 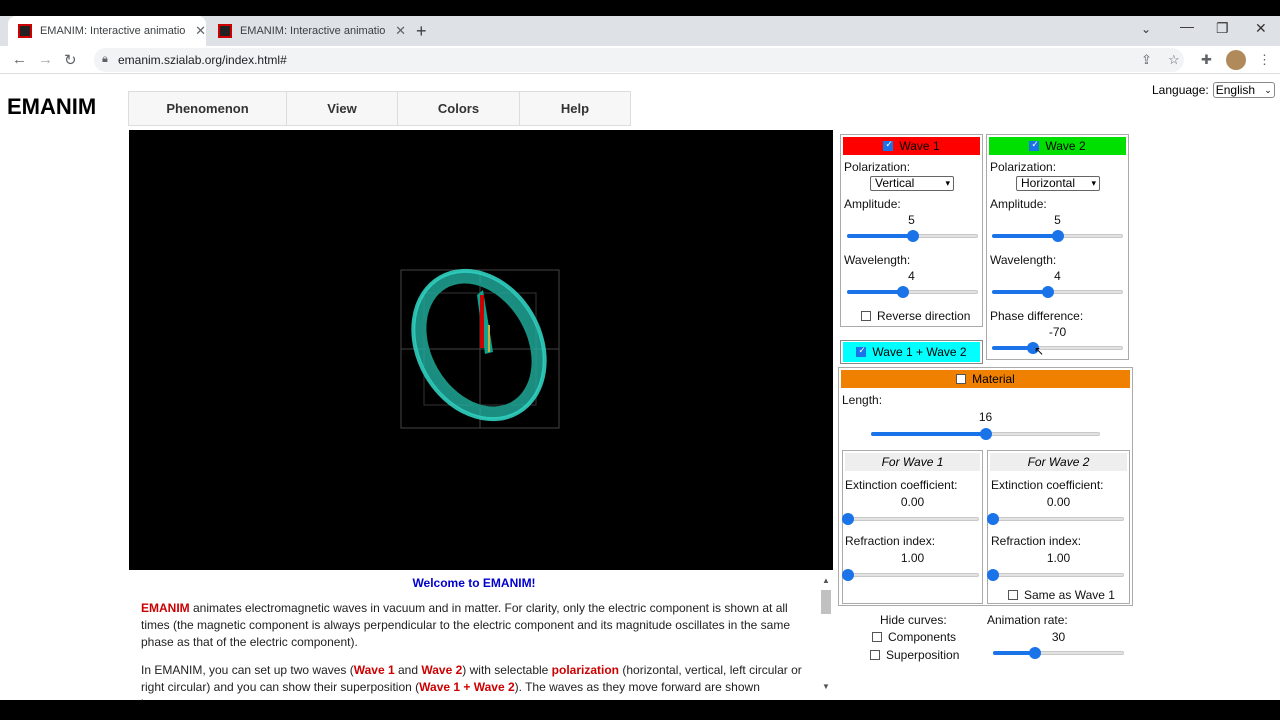 I want to click on menu-view: View, so click(x=342, y=108).